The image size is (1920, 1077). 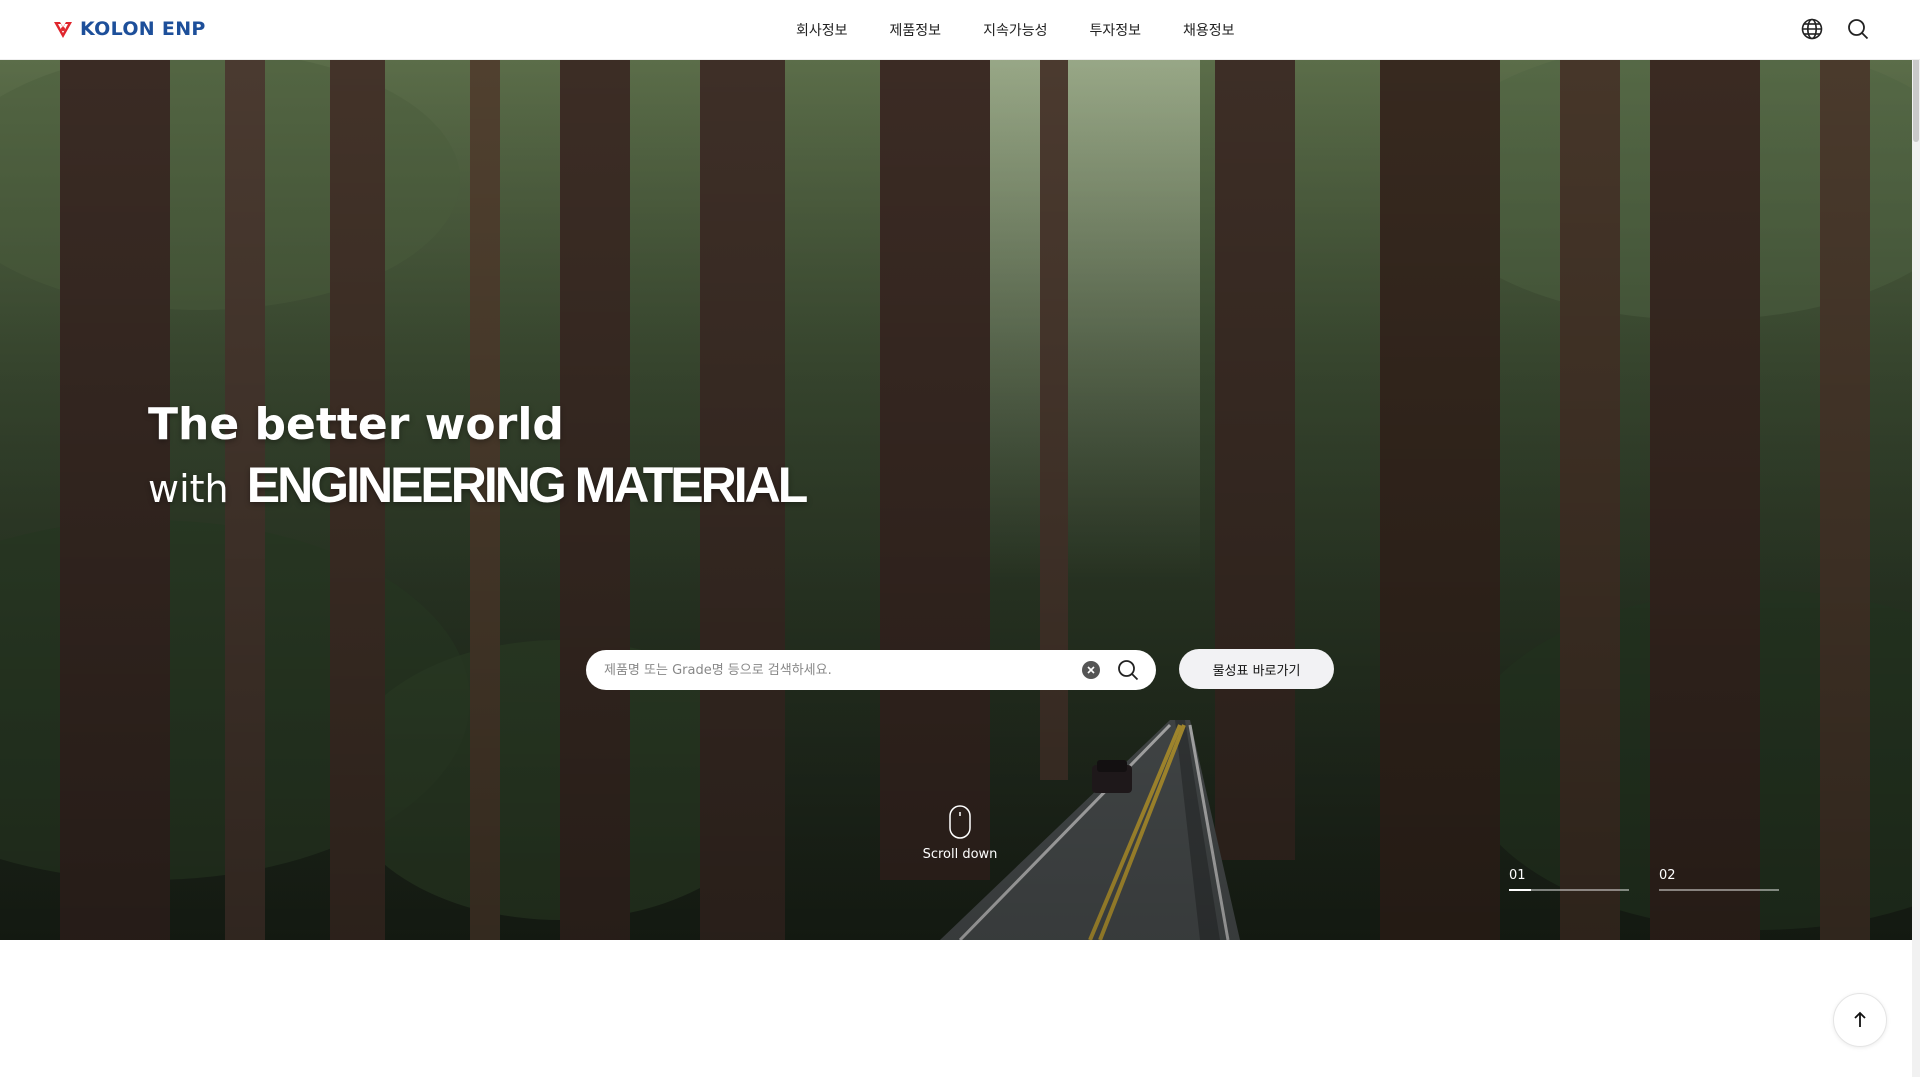 What do you see at coordinates (1916, 538) in the screenshot?
I see `page-scrollbar` at bounding box center [1916, 538].